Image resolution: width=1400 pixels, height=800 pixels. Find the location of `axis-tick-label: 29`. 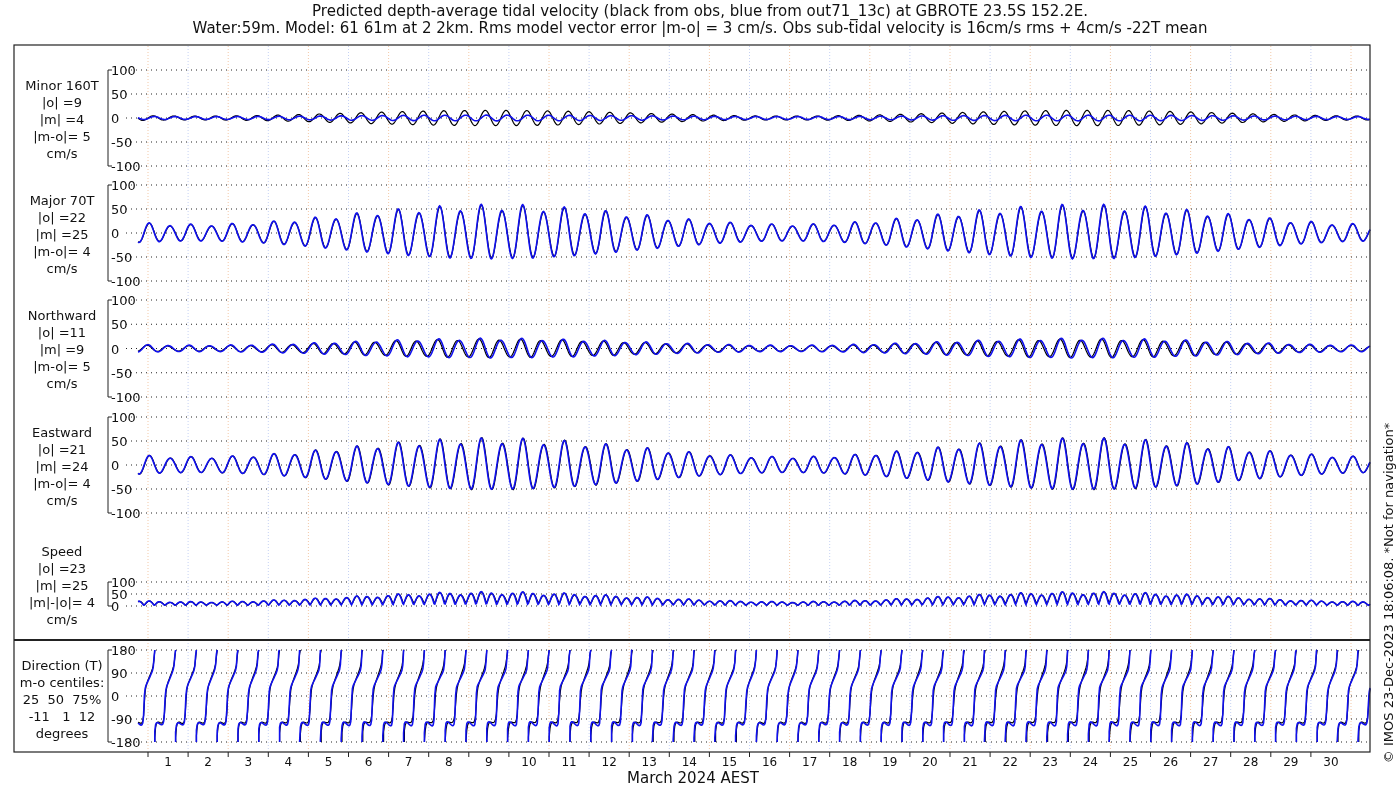

axis-tick-label: 29 is located at coordinates (1291, 762).